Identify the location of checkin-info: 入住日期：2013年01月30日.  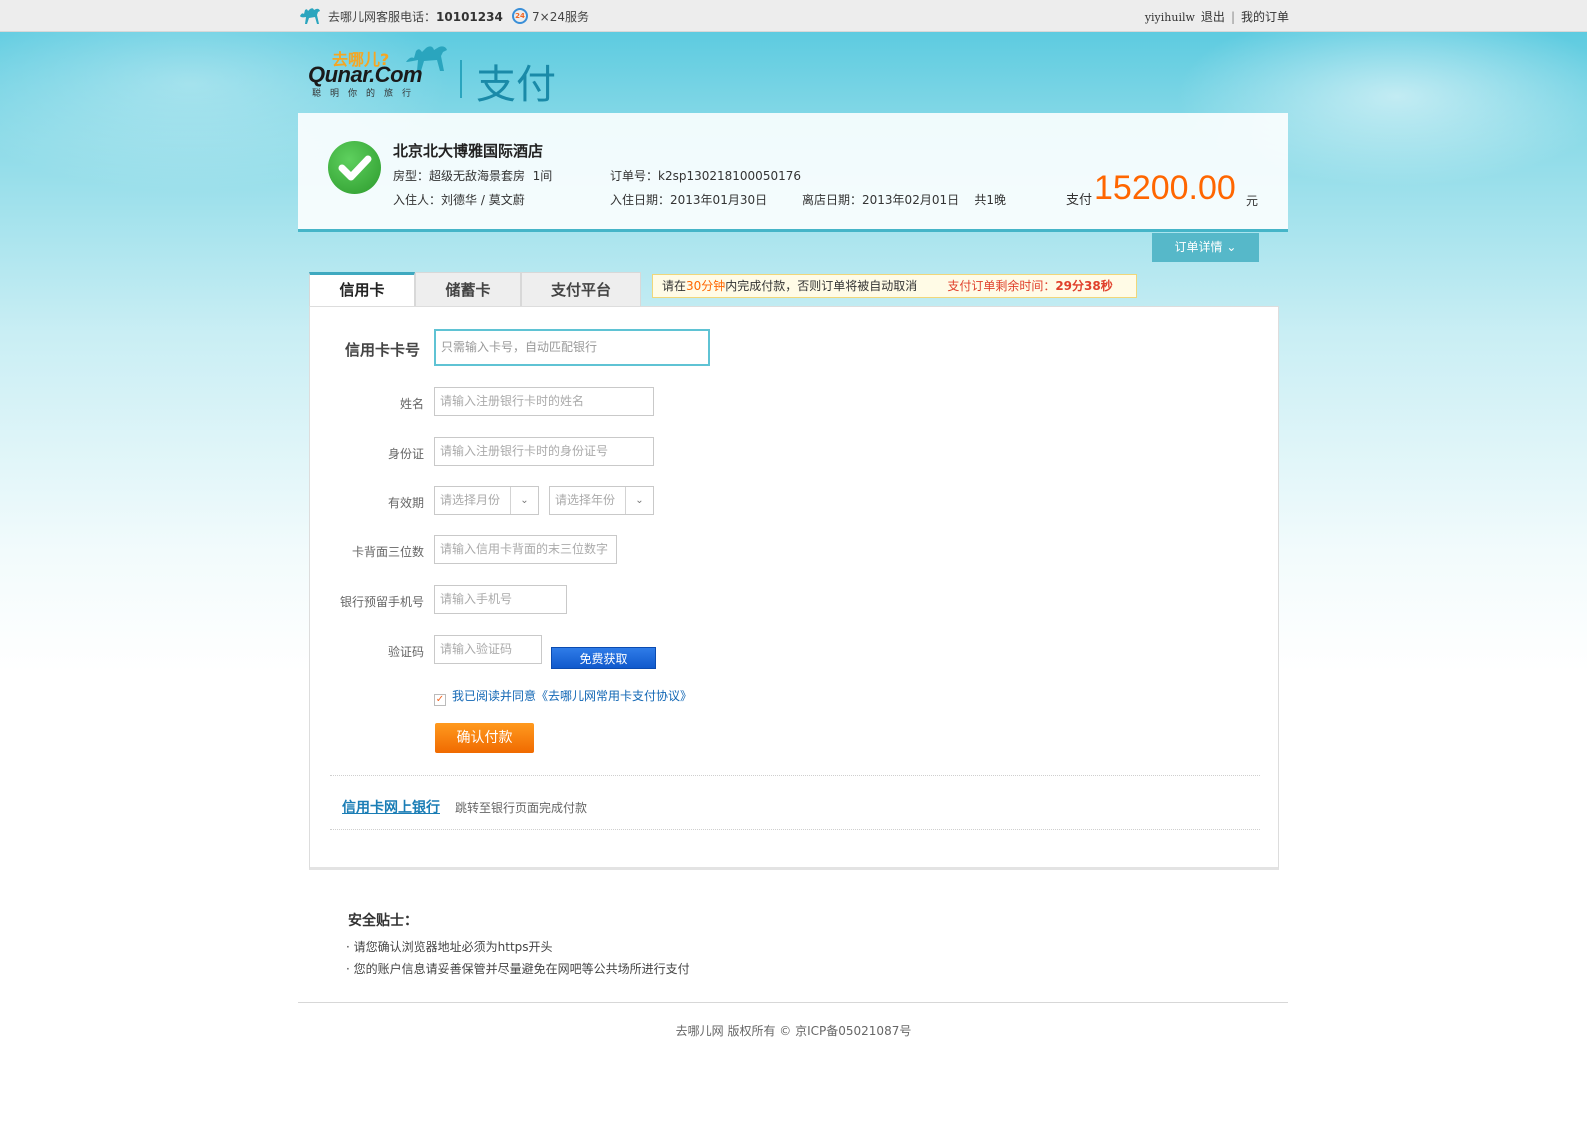
(688, 199).